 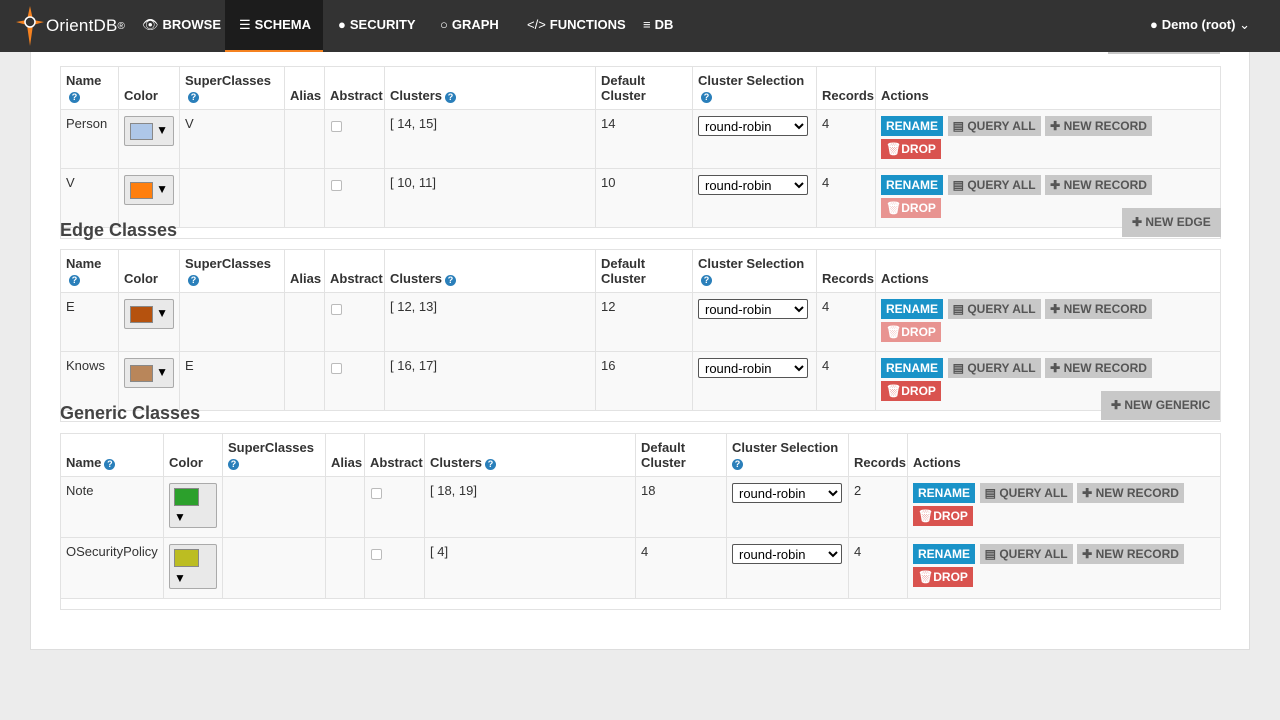 What do you see at coordinates (377, 26) in the screenshot?
I see `nav-security: ● SECURITY` at bounding box center [377, 26].